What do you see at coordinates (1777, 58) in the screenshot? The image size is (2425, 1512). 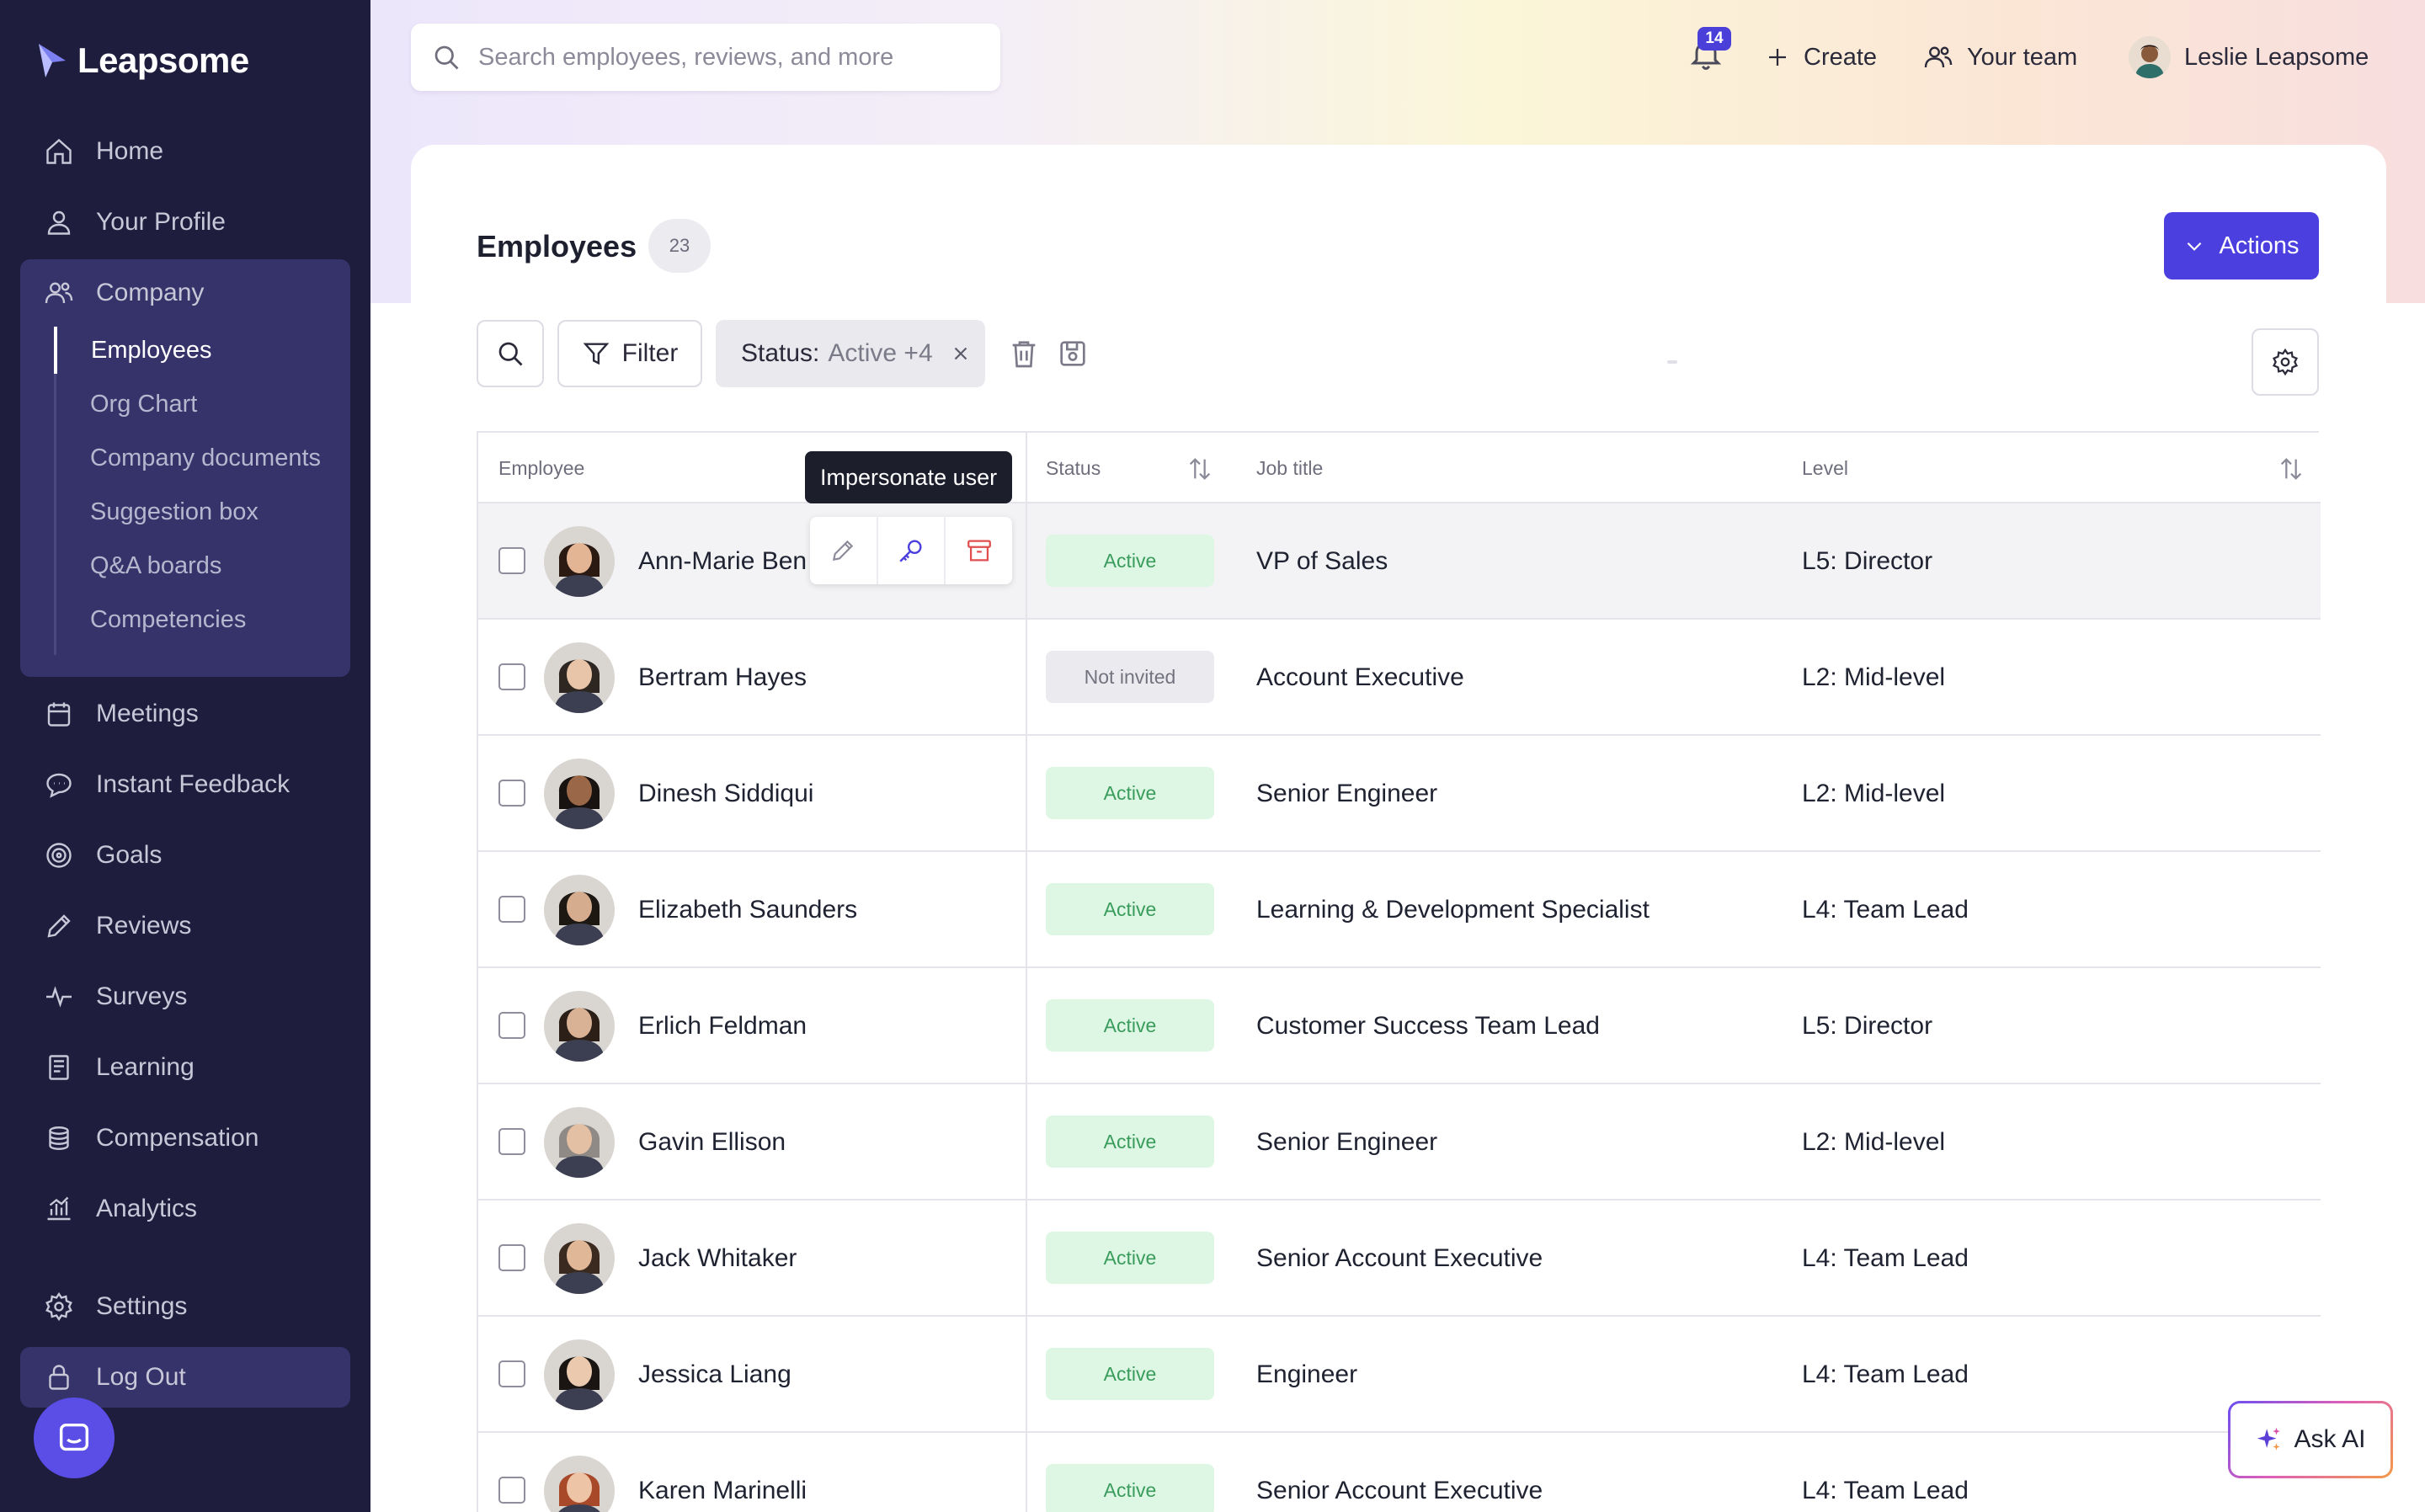 I see `plus-icon` at bounding box center [1777, 58].